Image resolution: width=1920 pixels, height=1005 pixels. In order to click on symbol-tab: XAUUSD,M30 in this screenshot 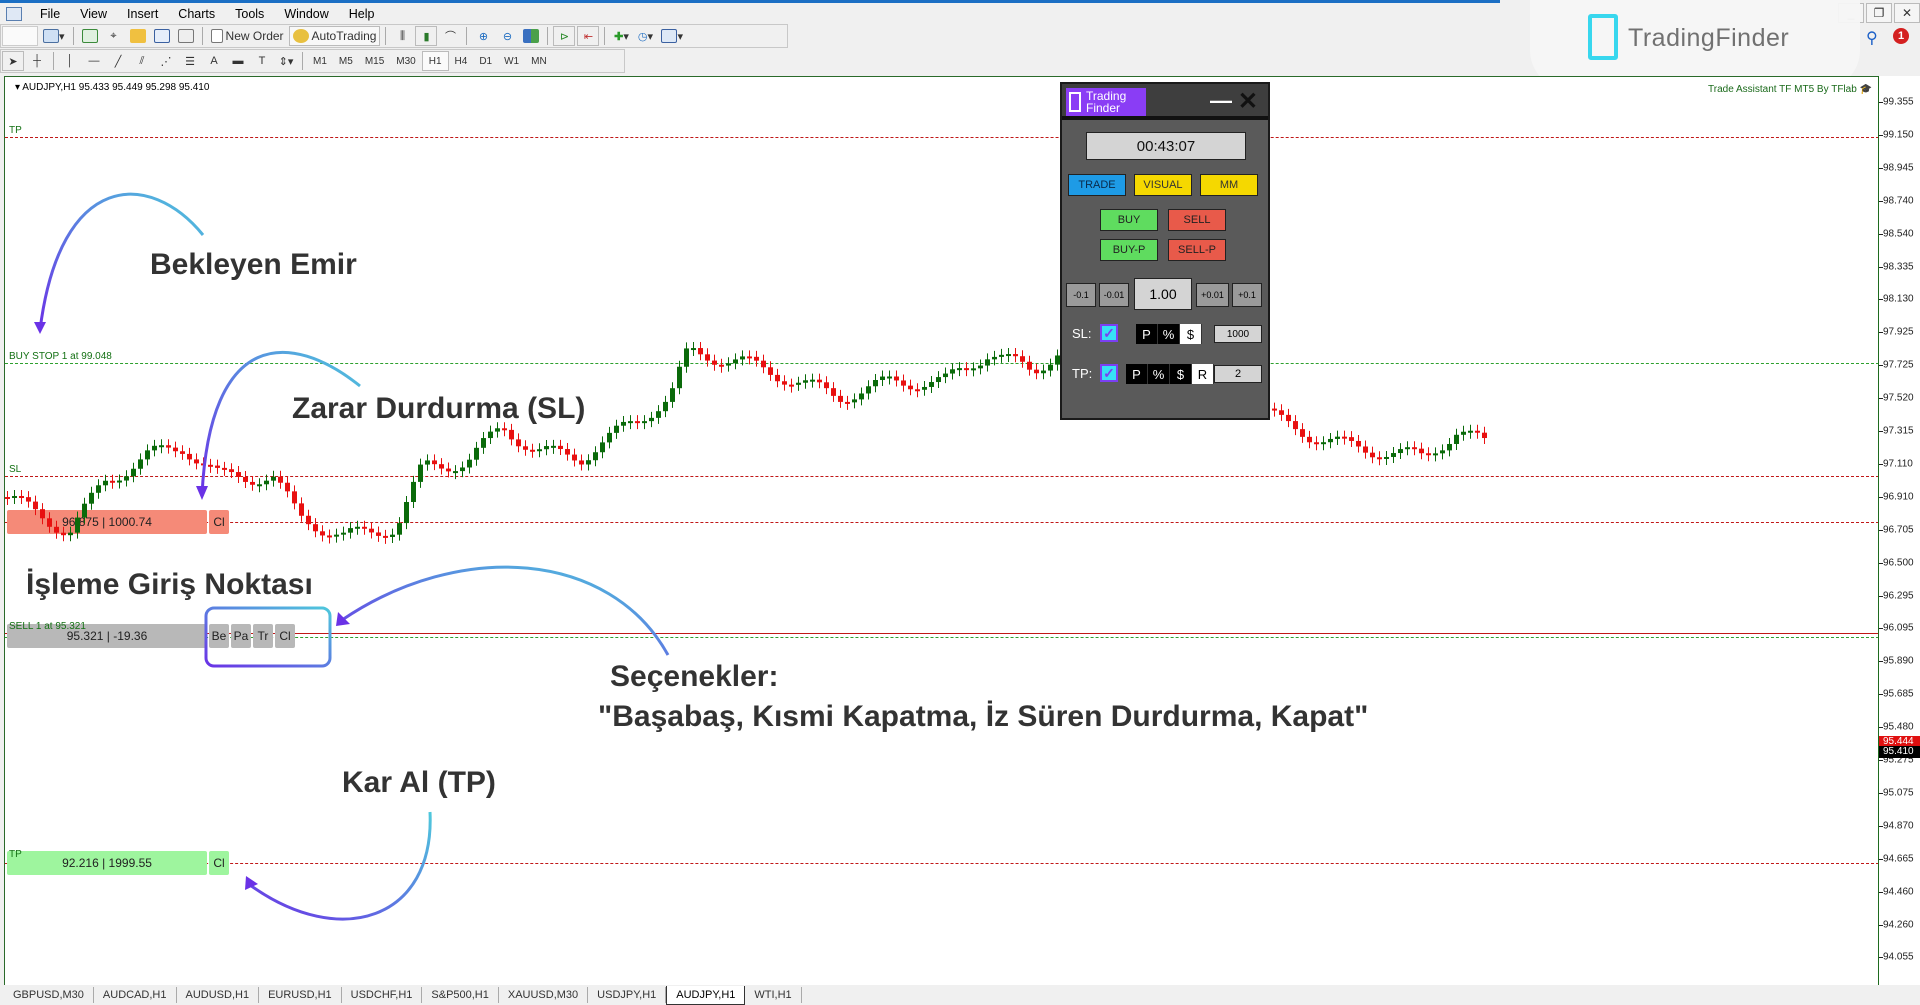, I will do `click(544, 995)`.